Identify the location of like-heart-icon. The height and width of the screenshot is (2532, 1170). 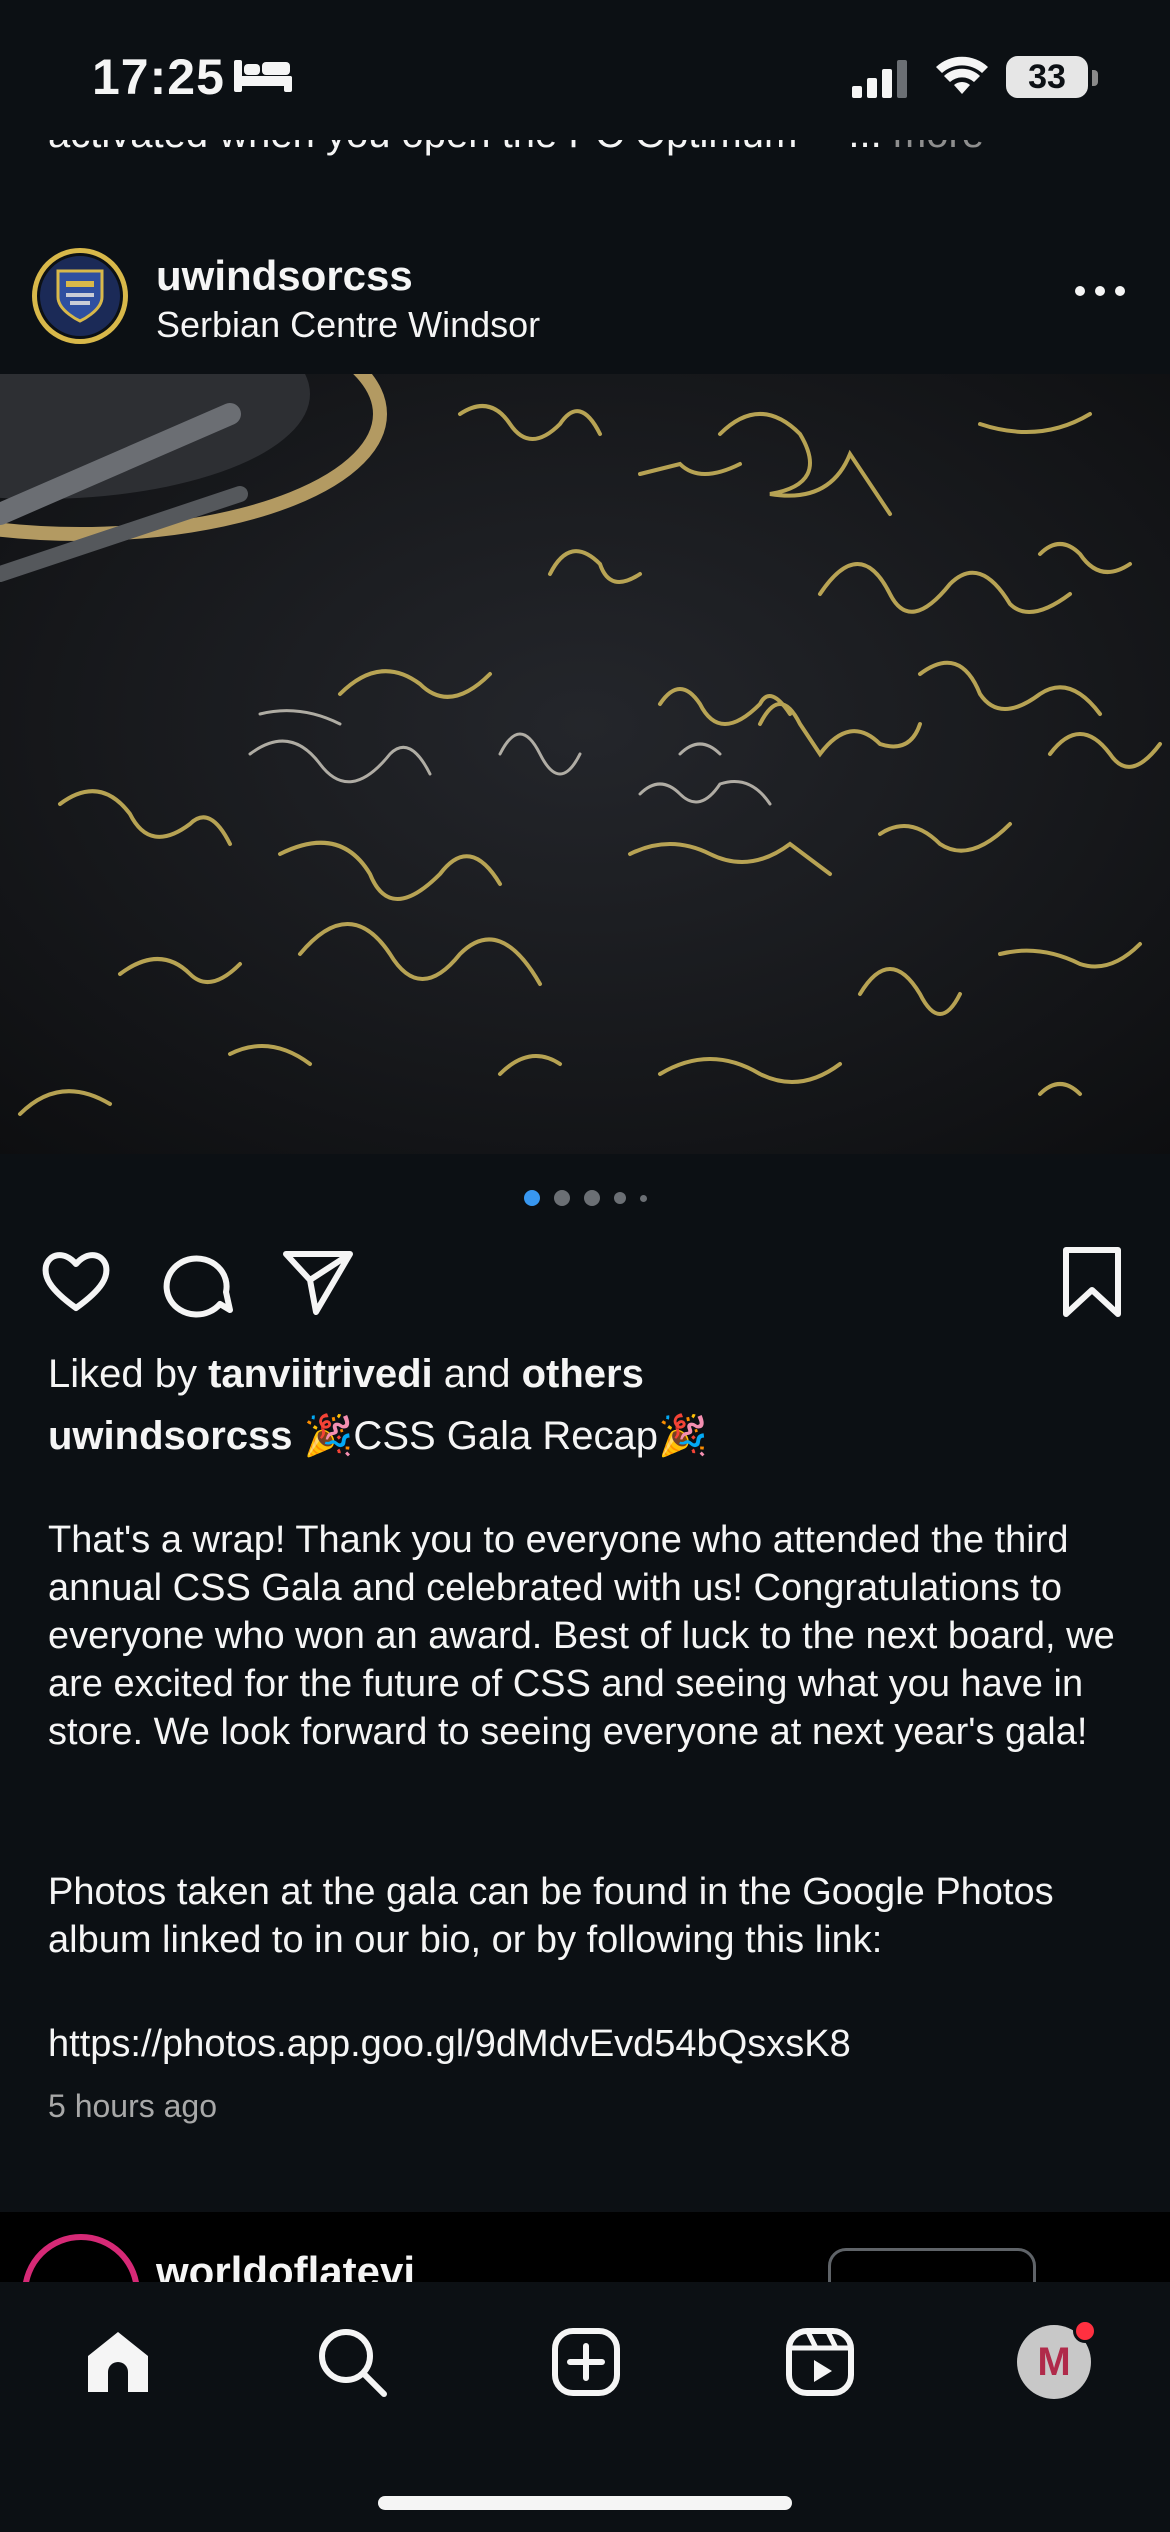
(76, 1282).